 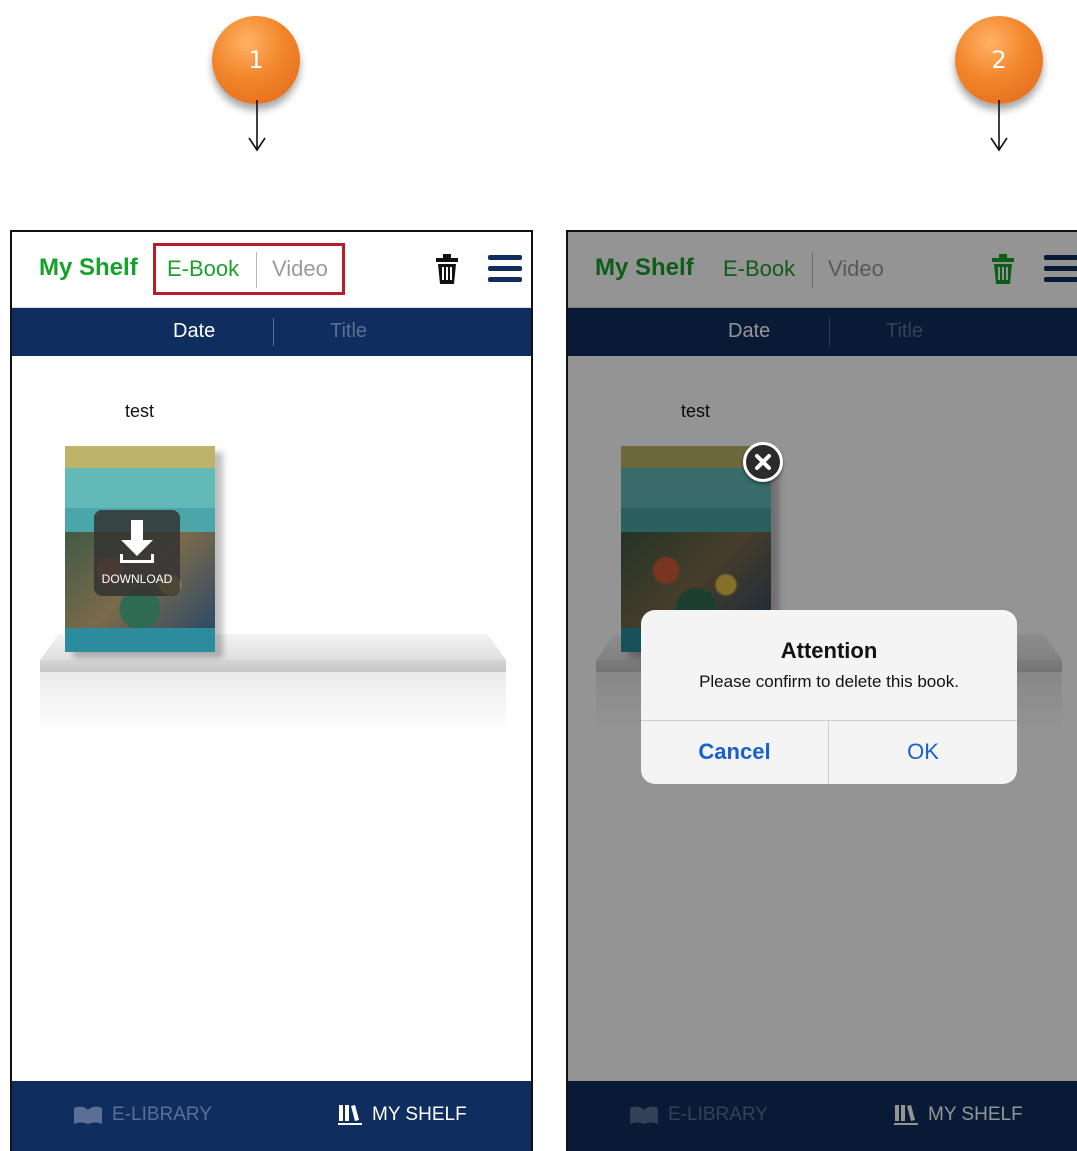 I want to click on ok-button: OK, so click(x=923, y=752).